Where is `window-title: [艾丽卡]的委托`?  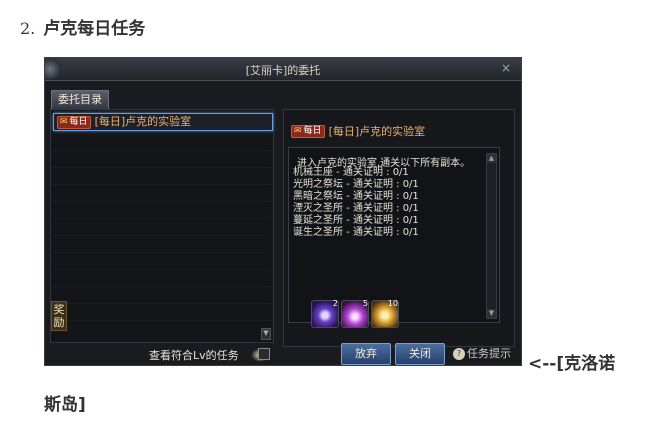
window-title: [艾丽卡]的委托 is located at coordinates (283, 70).